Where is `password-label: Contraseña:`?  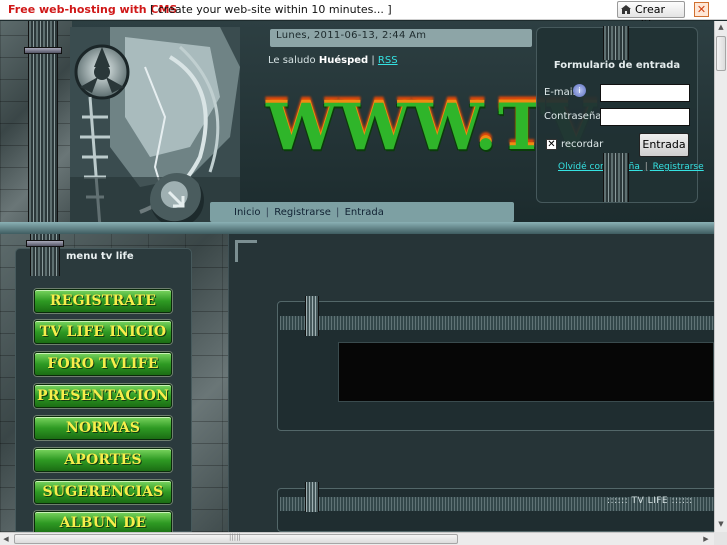
password-label: Contraseña: is located at coordinates (574, 116).